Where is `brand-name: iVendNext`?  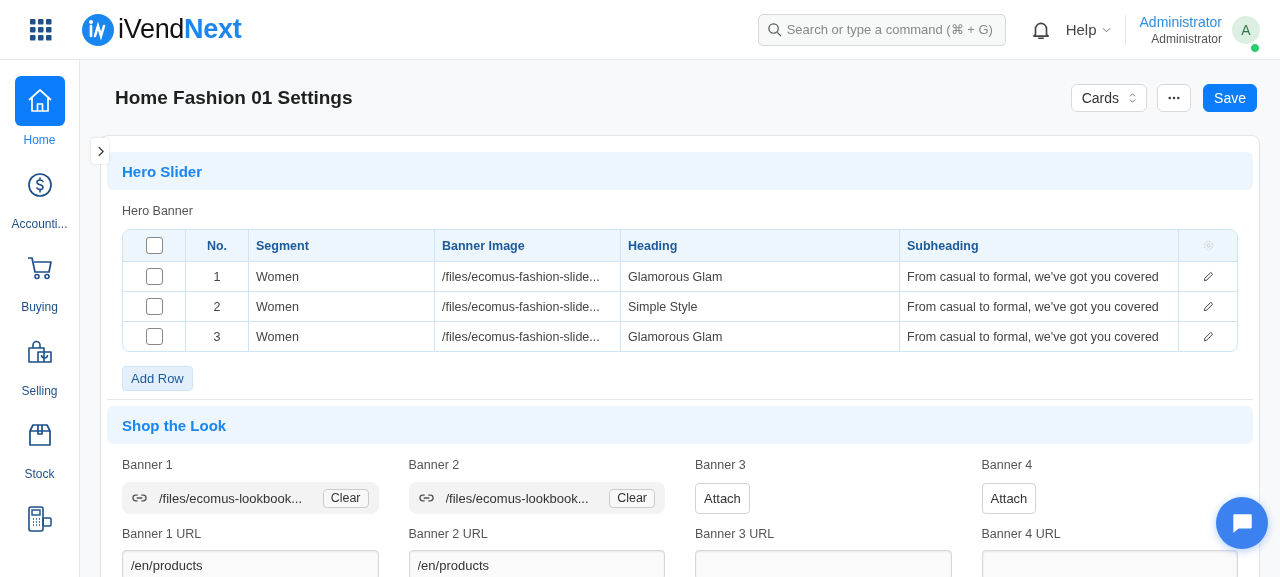 brand-name: iVendNext is located at coordinates (180, 29).